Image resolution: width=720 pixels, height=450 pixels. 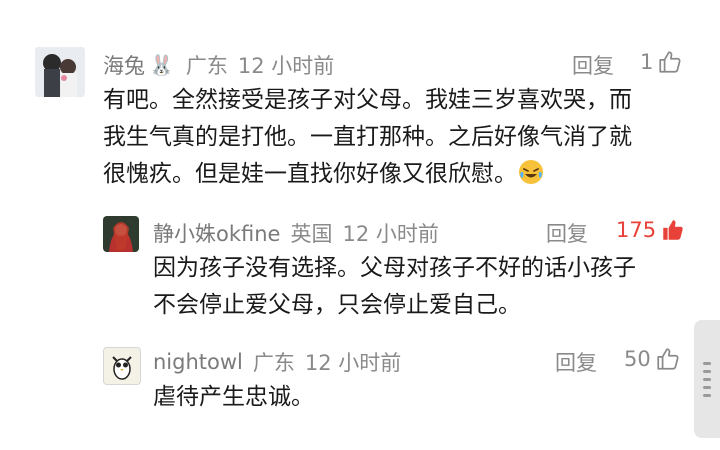 What do you see at coordinates (647, 62) in the screenshot?
I see `like-count: 1` at bounding box center [647, 62].